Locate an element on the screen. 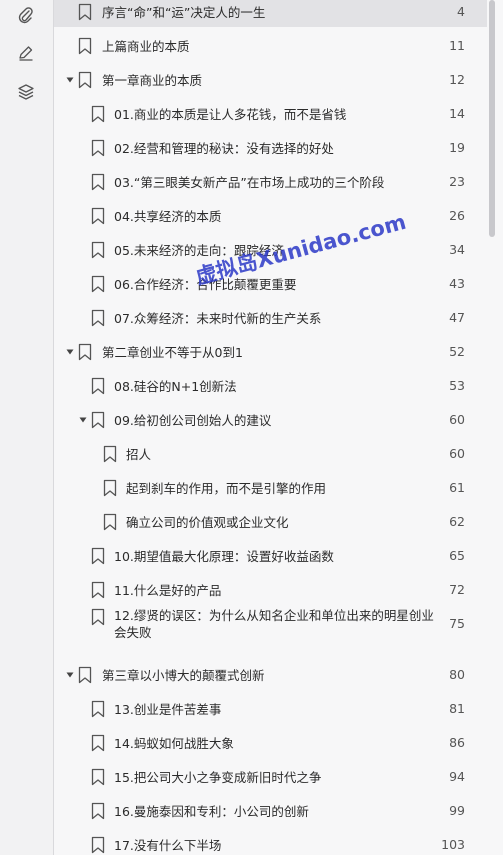  toc-item-page-number: 47 is located at coordinates (457, 317).